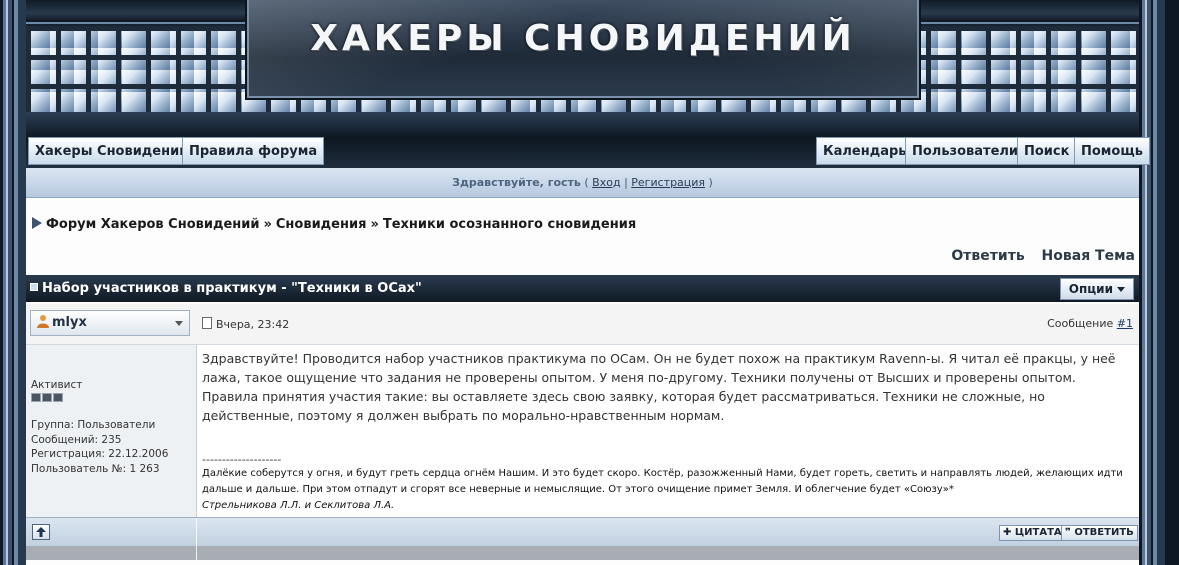 The width and height of the screenshot is (1179, 565). What do you see at coordinates (100, 454) in the screenshot?
I see `user-registration-date: Регистрация: 22.12.2006` at bounding box center [100, 454].